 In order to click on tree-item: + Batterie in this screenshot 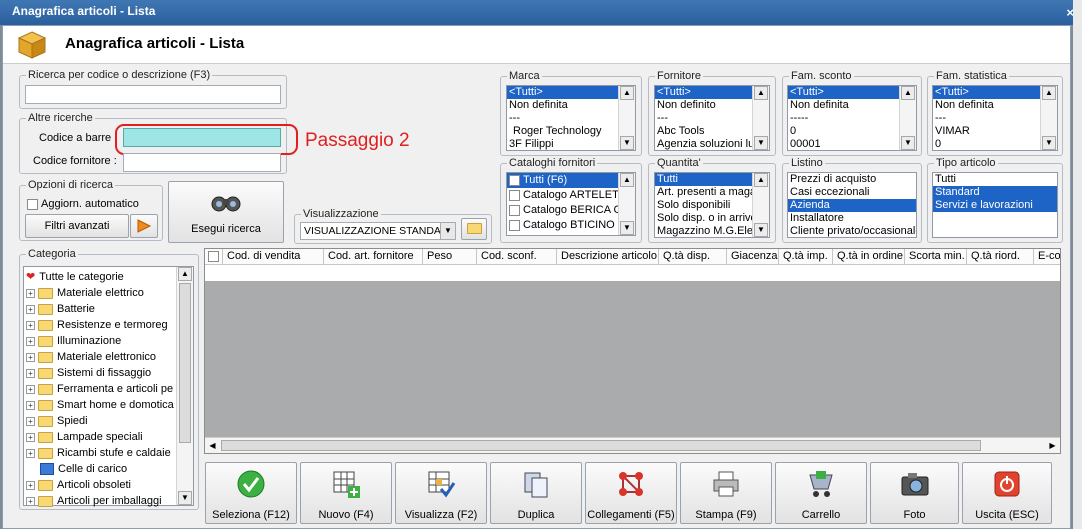, I will do `click(60, 309)`.